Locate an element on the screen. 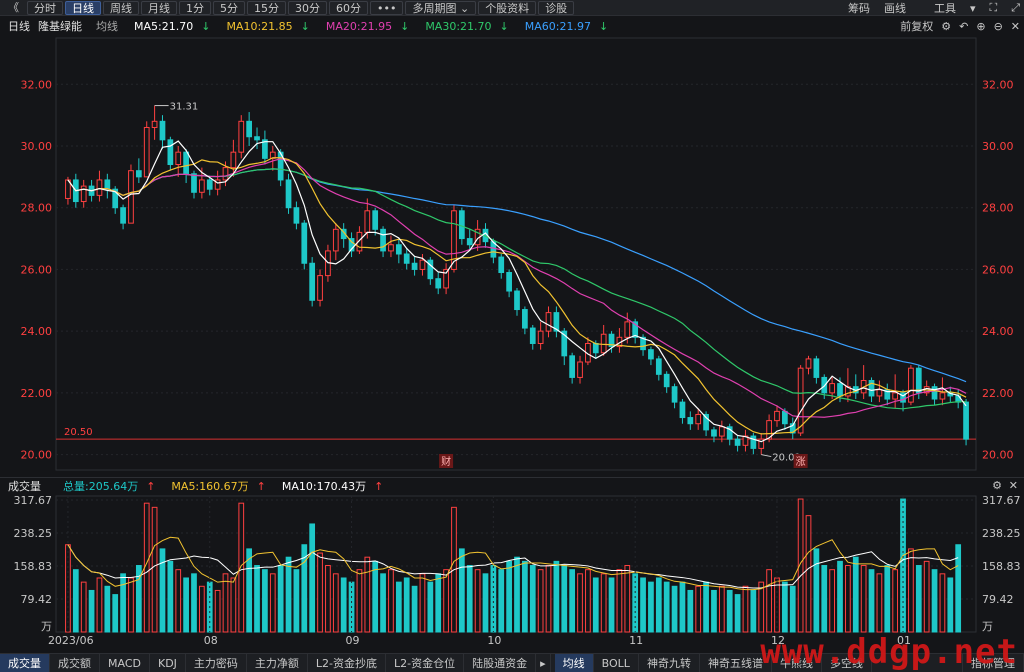 The width and height of the screenshot is (1024, 672). tab-ma: 均线 is located at coordinates (574, 662).